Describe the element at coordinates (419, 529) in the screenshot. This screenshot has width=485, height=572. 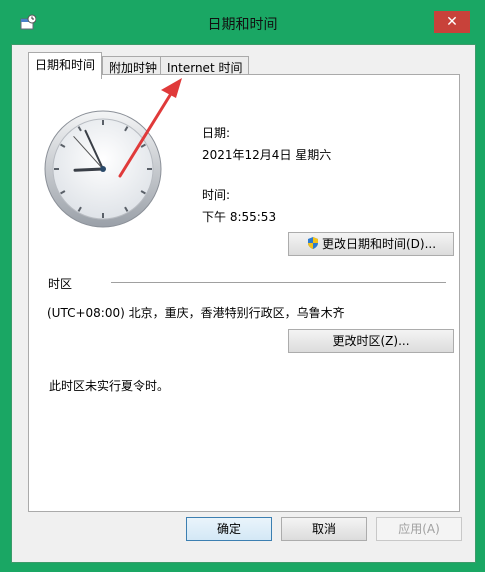
I see `apply-button: 应用(A)` at that location.